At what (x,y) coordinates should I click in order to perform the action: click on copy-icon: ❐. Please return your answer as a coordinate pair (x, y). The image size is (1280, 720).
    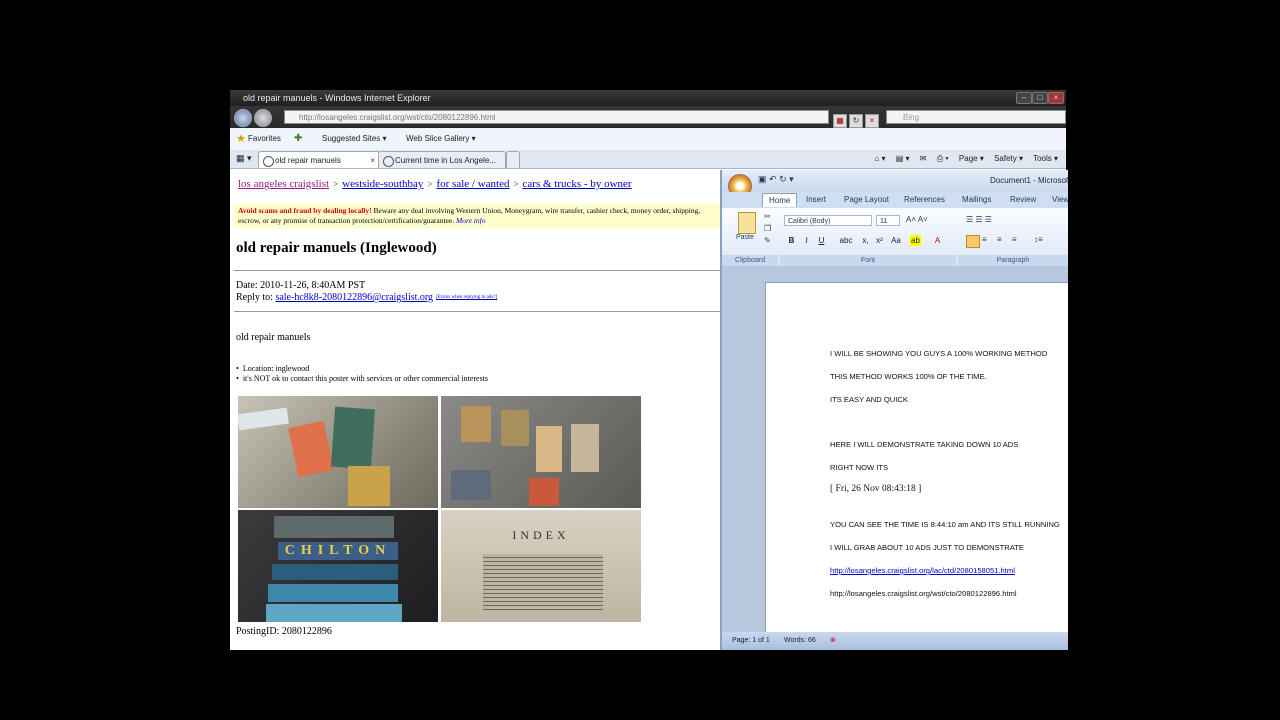
    Looking at the image, I should click on (767, 228).